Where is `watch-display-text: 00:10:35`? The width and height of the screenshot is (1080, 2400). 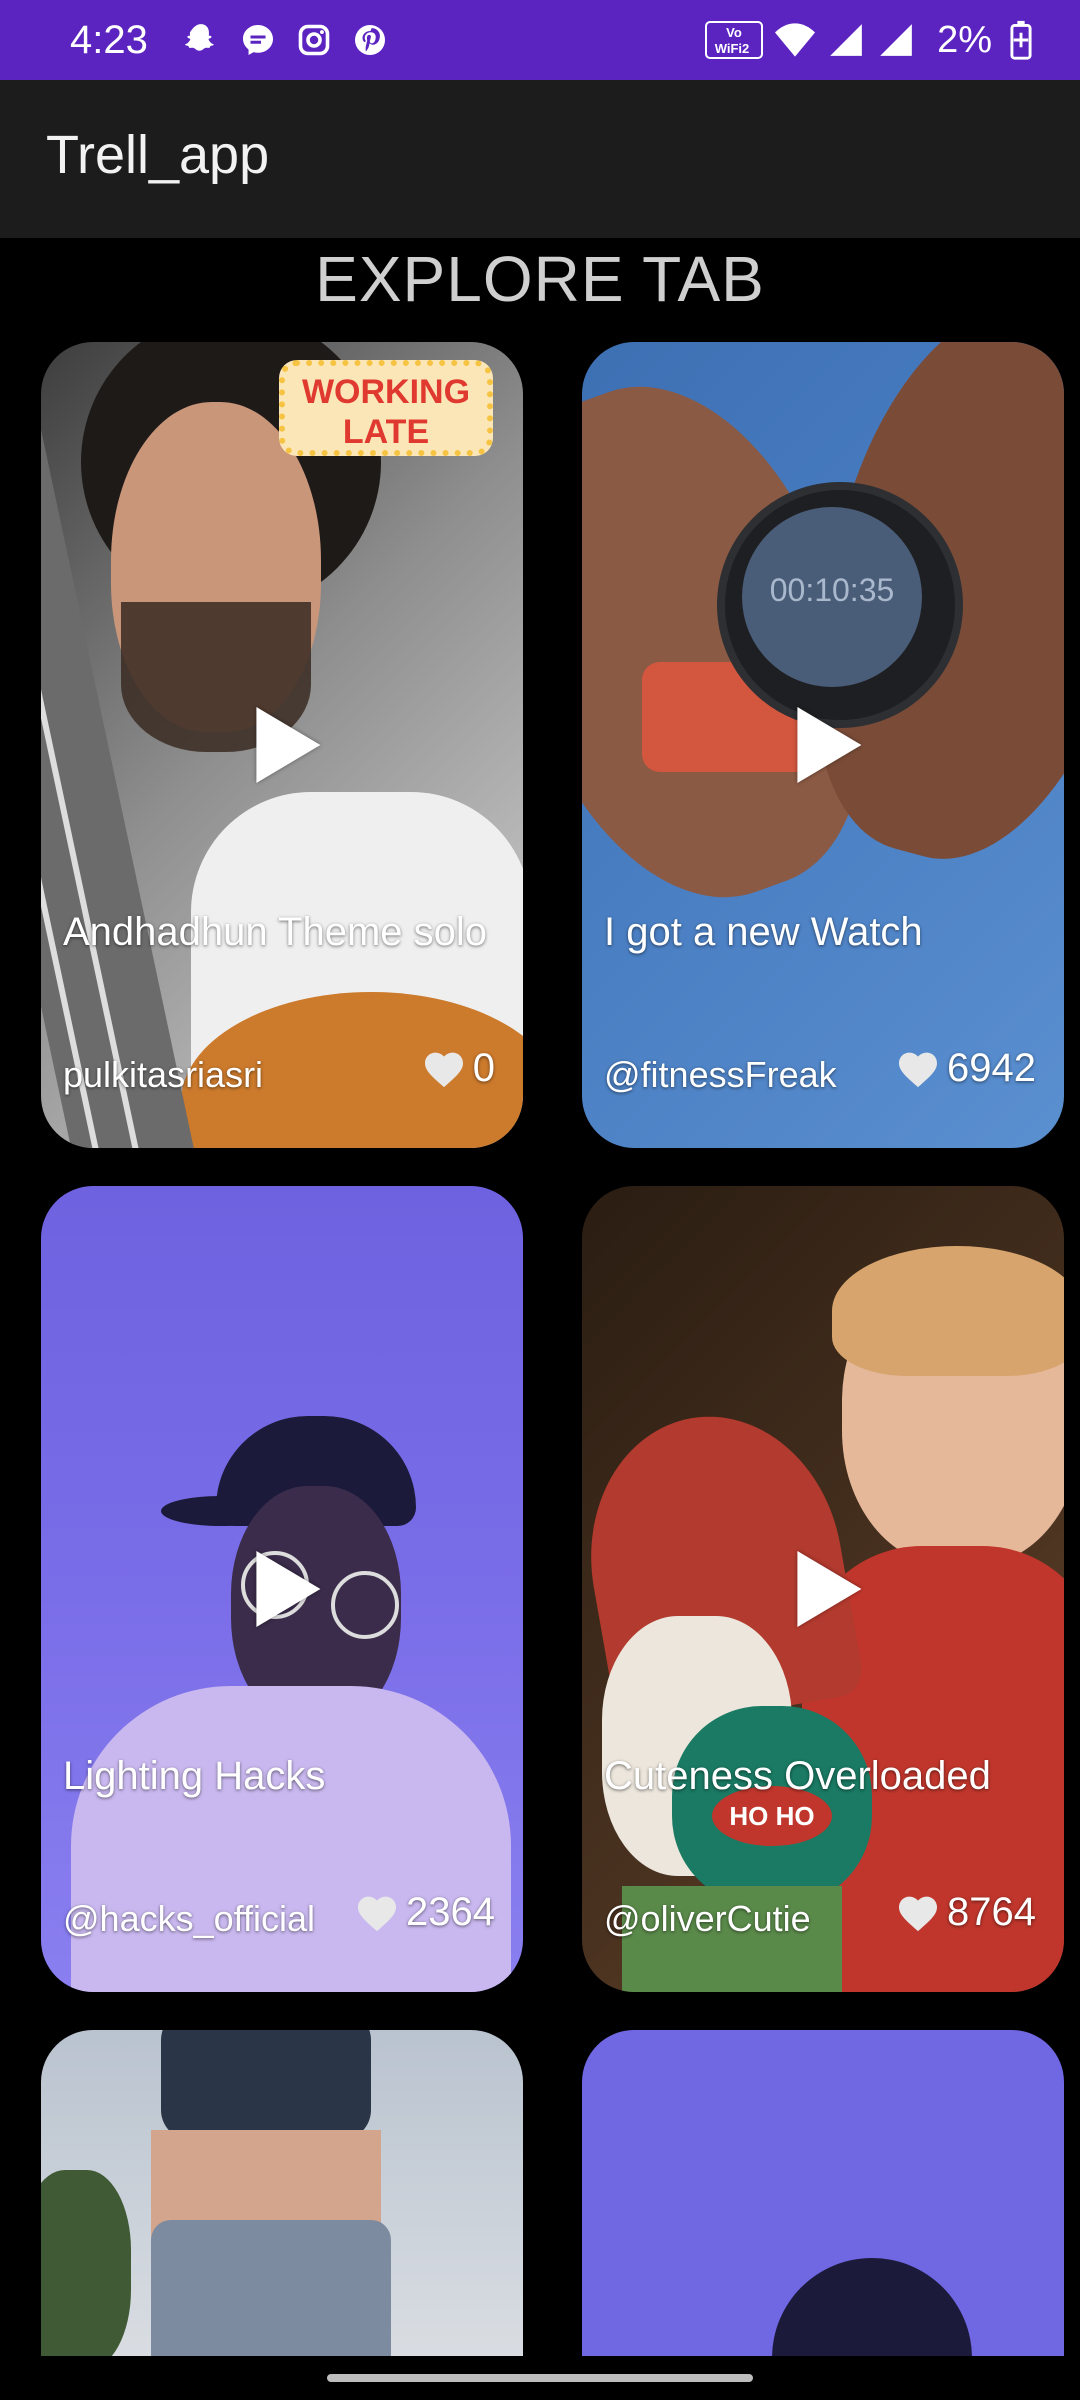 watch-display-text: 00:10:35 is located at coordinates (832, 590).